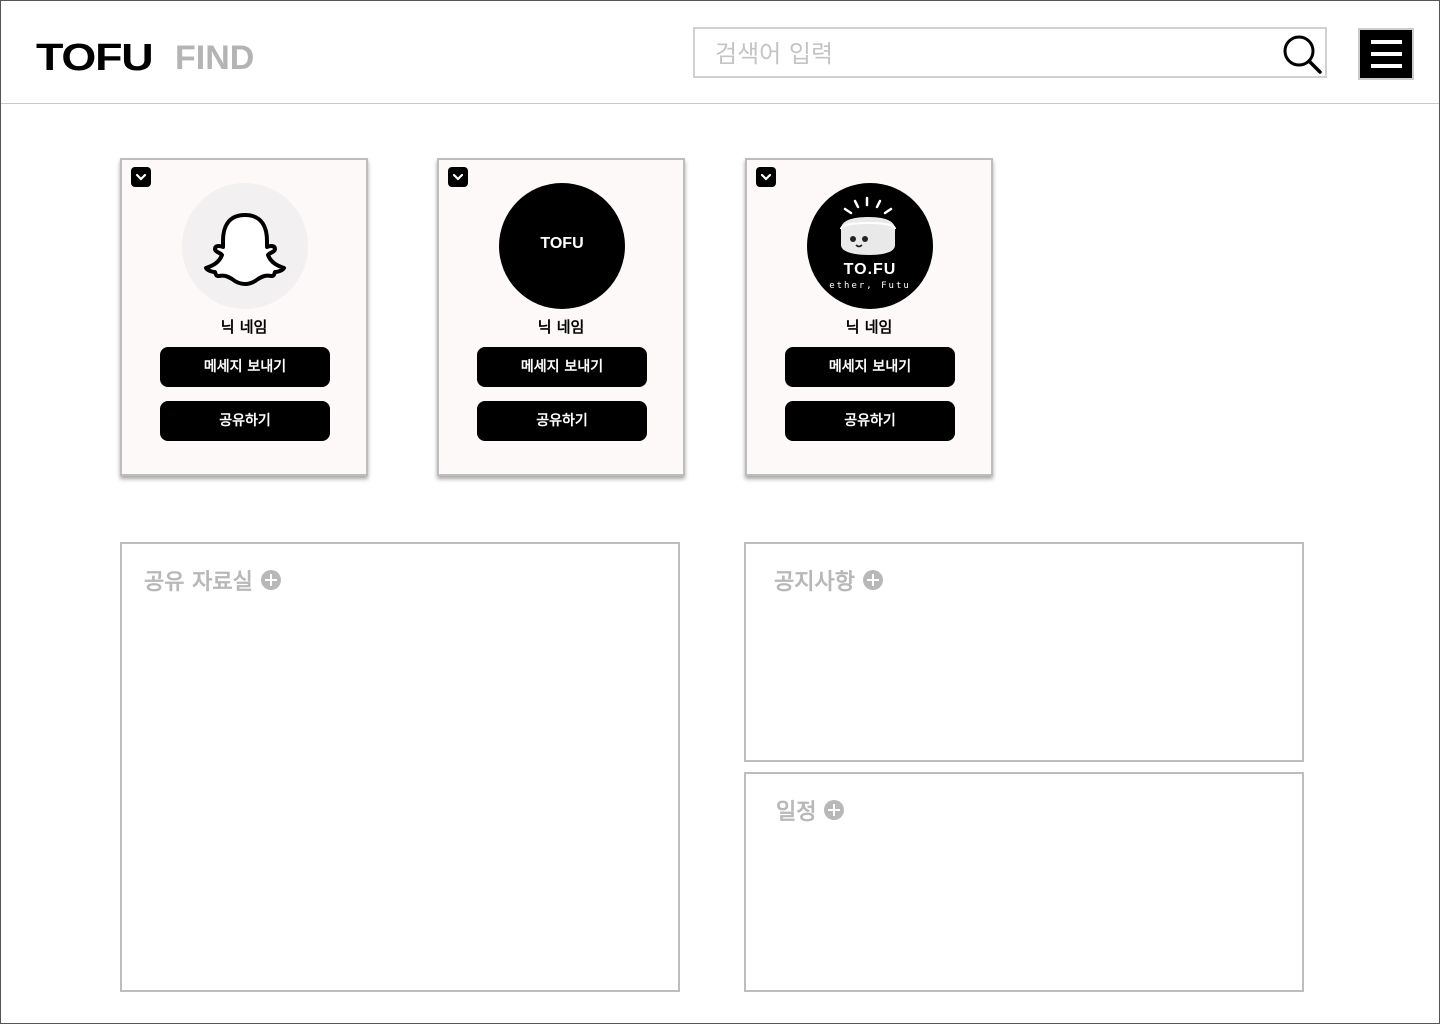 This screenshot has width=1440, height=1024. Describe the element at coordinates (870, 269) in the screenshot. I see `tofu-logo-text: TO.FU` at that location.